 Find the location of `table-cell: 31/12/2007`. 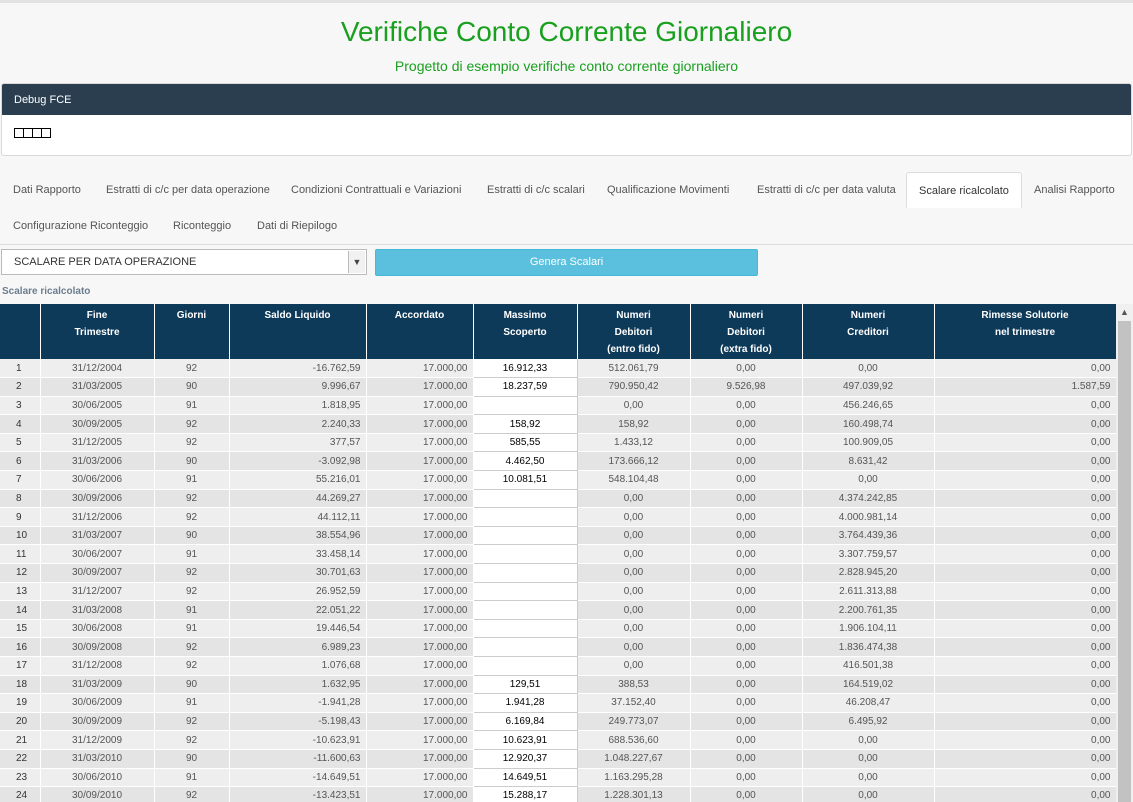

table-cell: 31/12/2007 is located at coordinates (97, 592).